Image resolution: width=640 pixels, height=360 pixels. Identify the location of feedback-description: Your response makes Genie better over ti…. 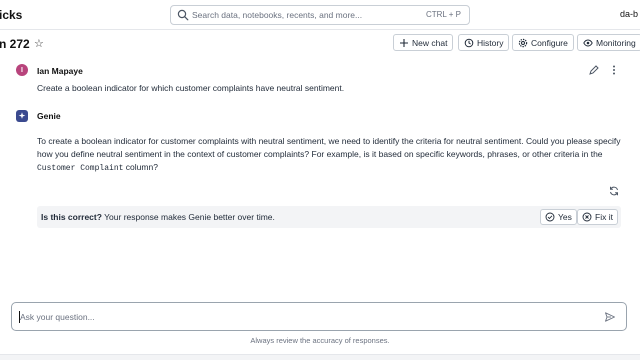
(189, 217).